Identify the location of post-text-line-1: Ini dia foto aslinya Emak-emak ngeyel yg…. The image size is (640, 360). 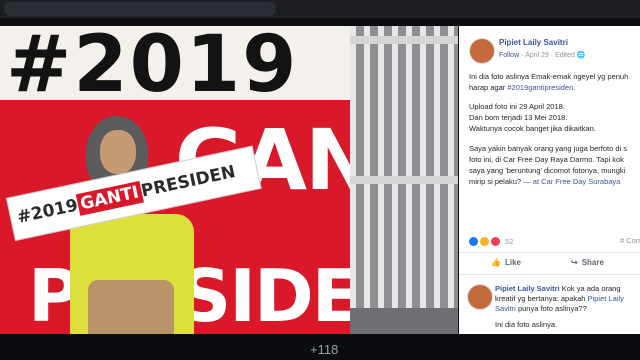
(549, 76).